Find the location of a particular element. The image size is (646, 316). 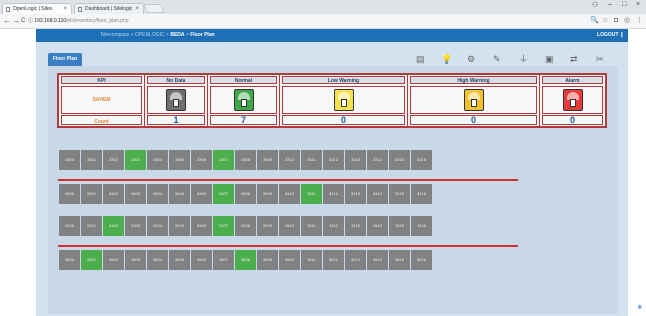

no-data-server-icon is located at coordinates (176, 100).